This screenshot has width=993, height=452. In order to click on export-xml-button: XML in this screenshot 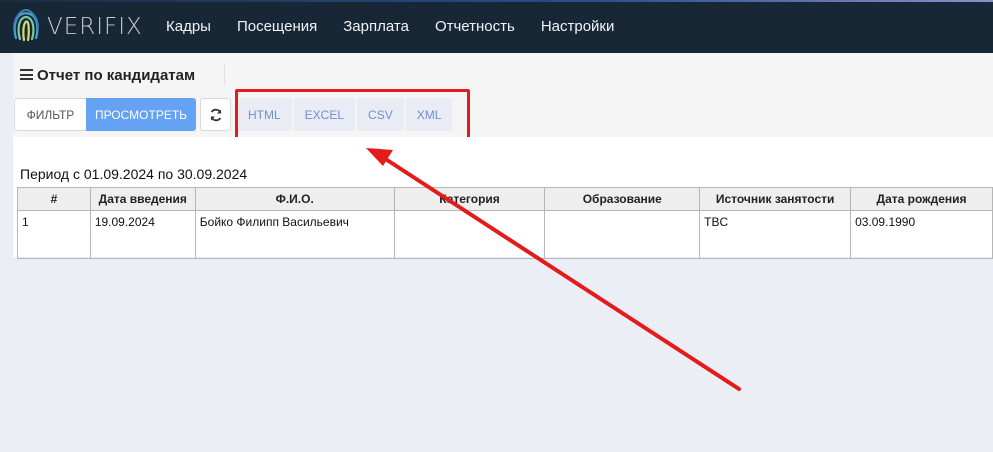, I will do `click(429, 114)`.